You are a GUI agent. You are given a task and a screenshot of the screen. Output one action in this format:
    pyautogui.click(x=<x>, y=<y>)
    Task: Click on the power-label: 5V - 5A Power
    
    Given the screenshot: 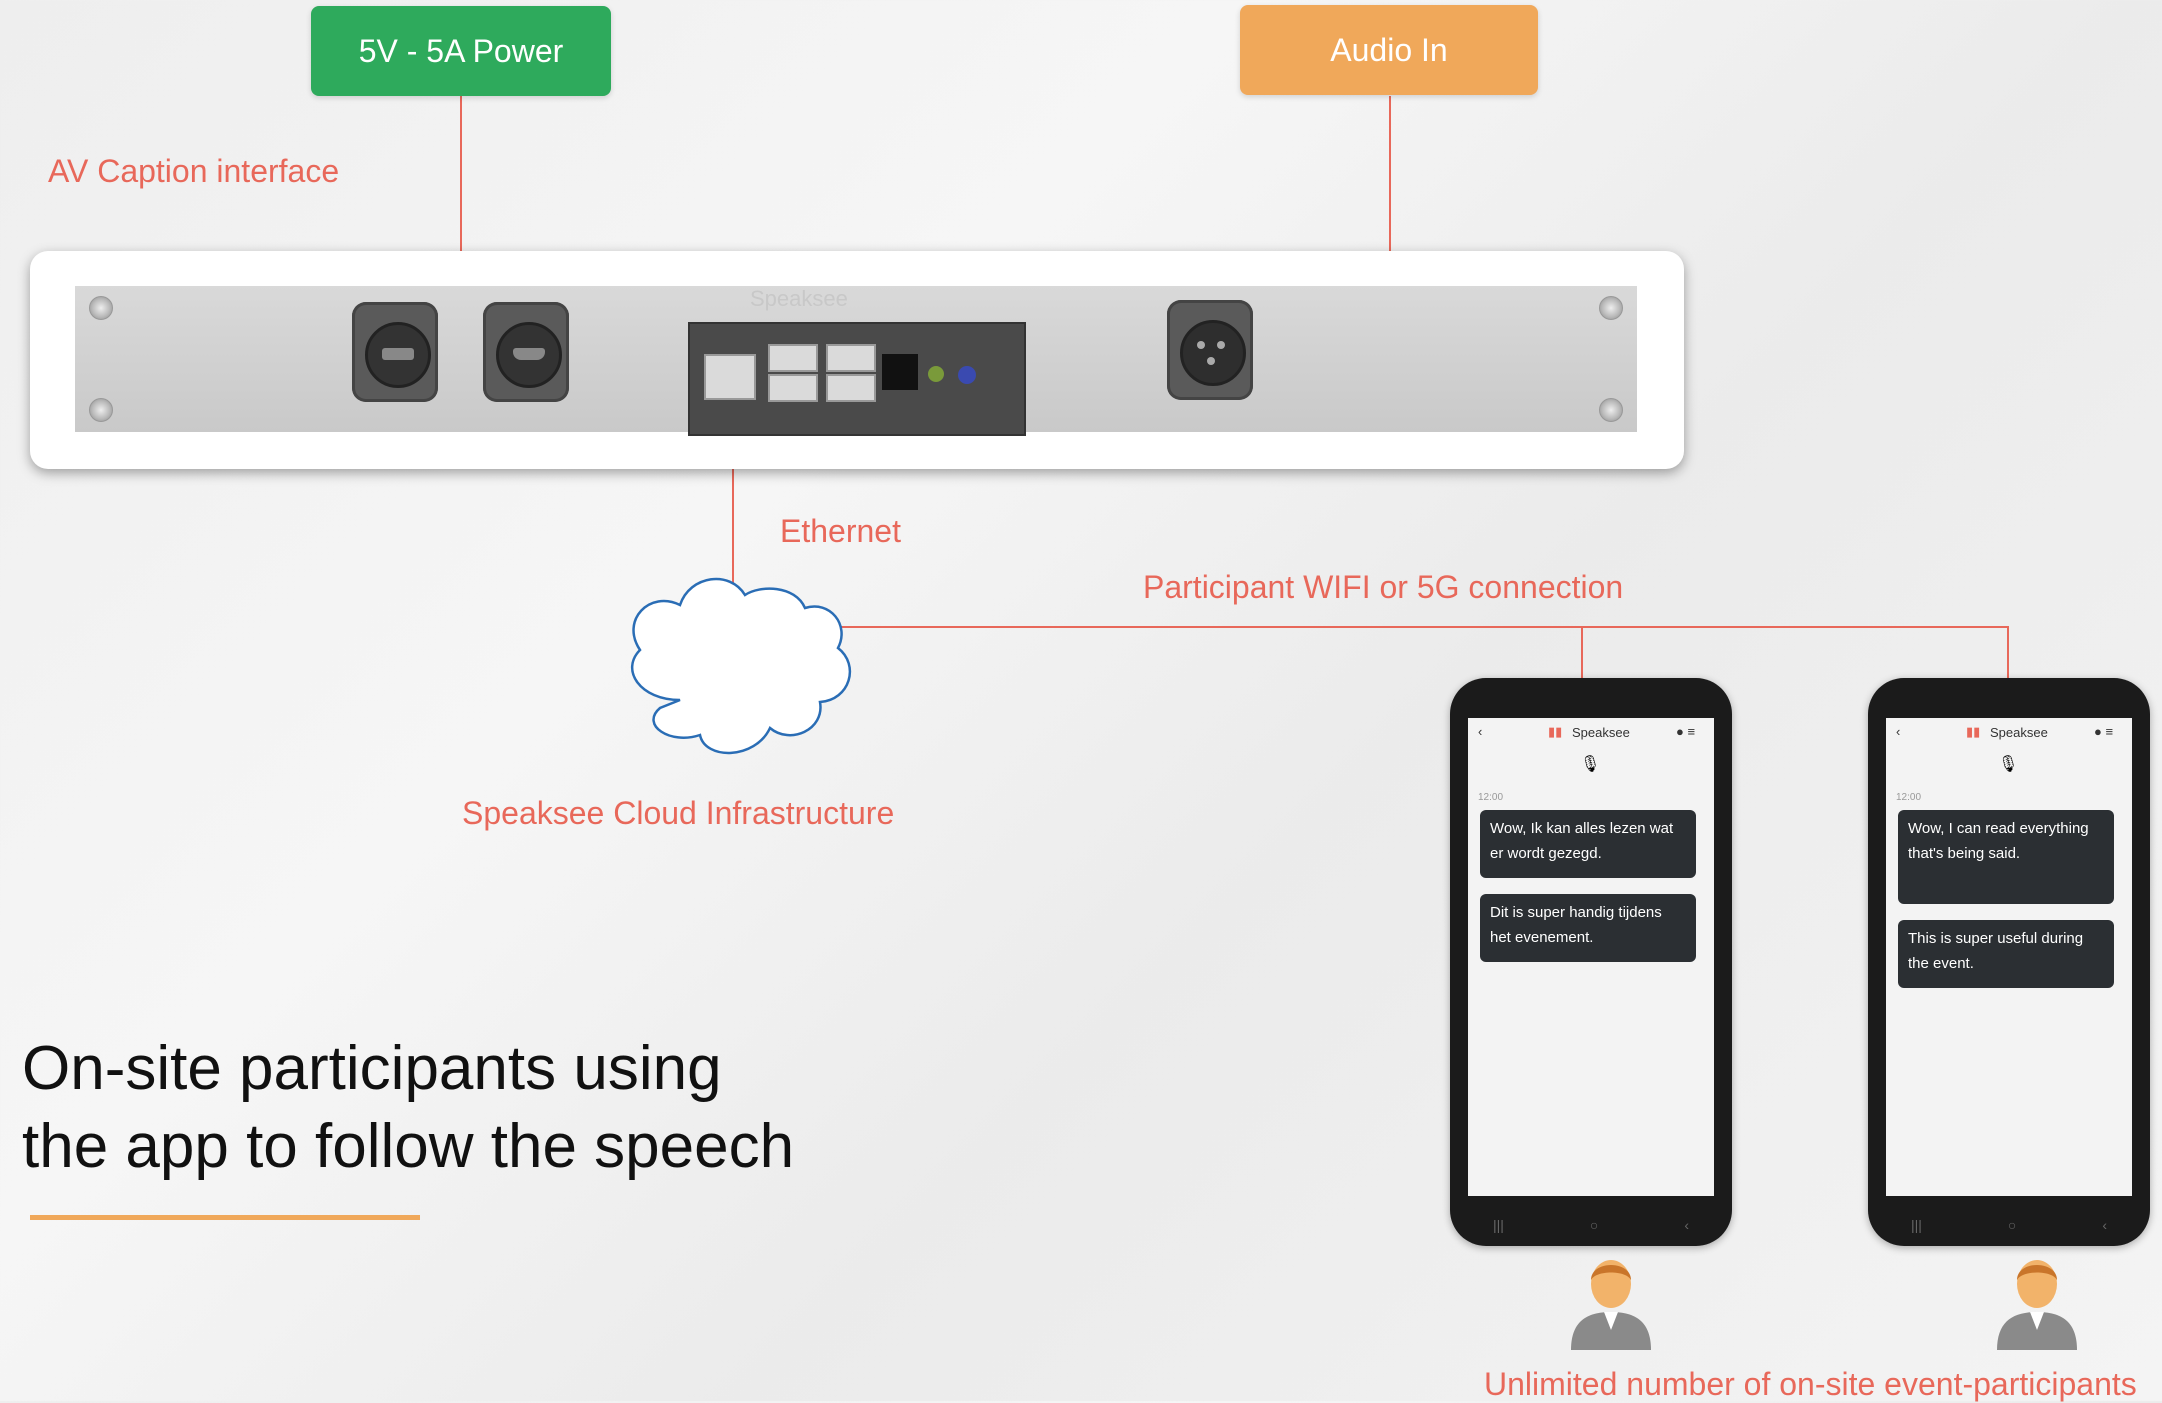 What is the action you would take?
    pyautogui.click(x=461, y=50)
    